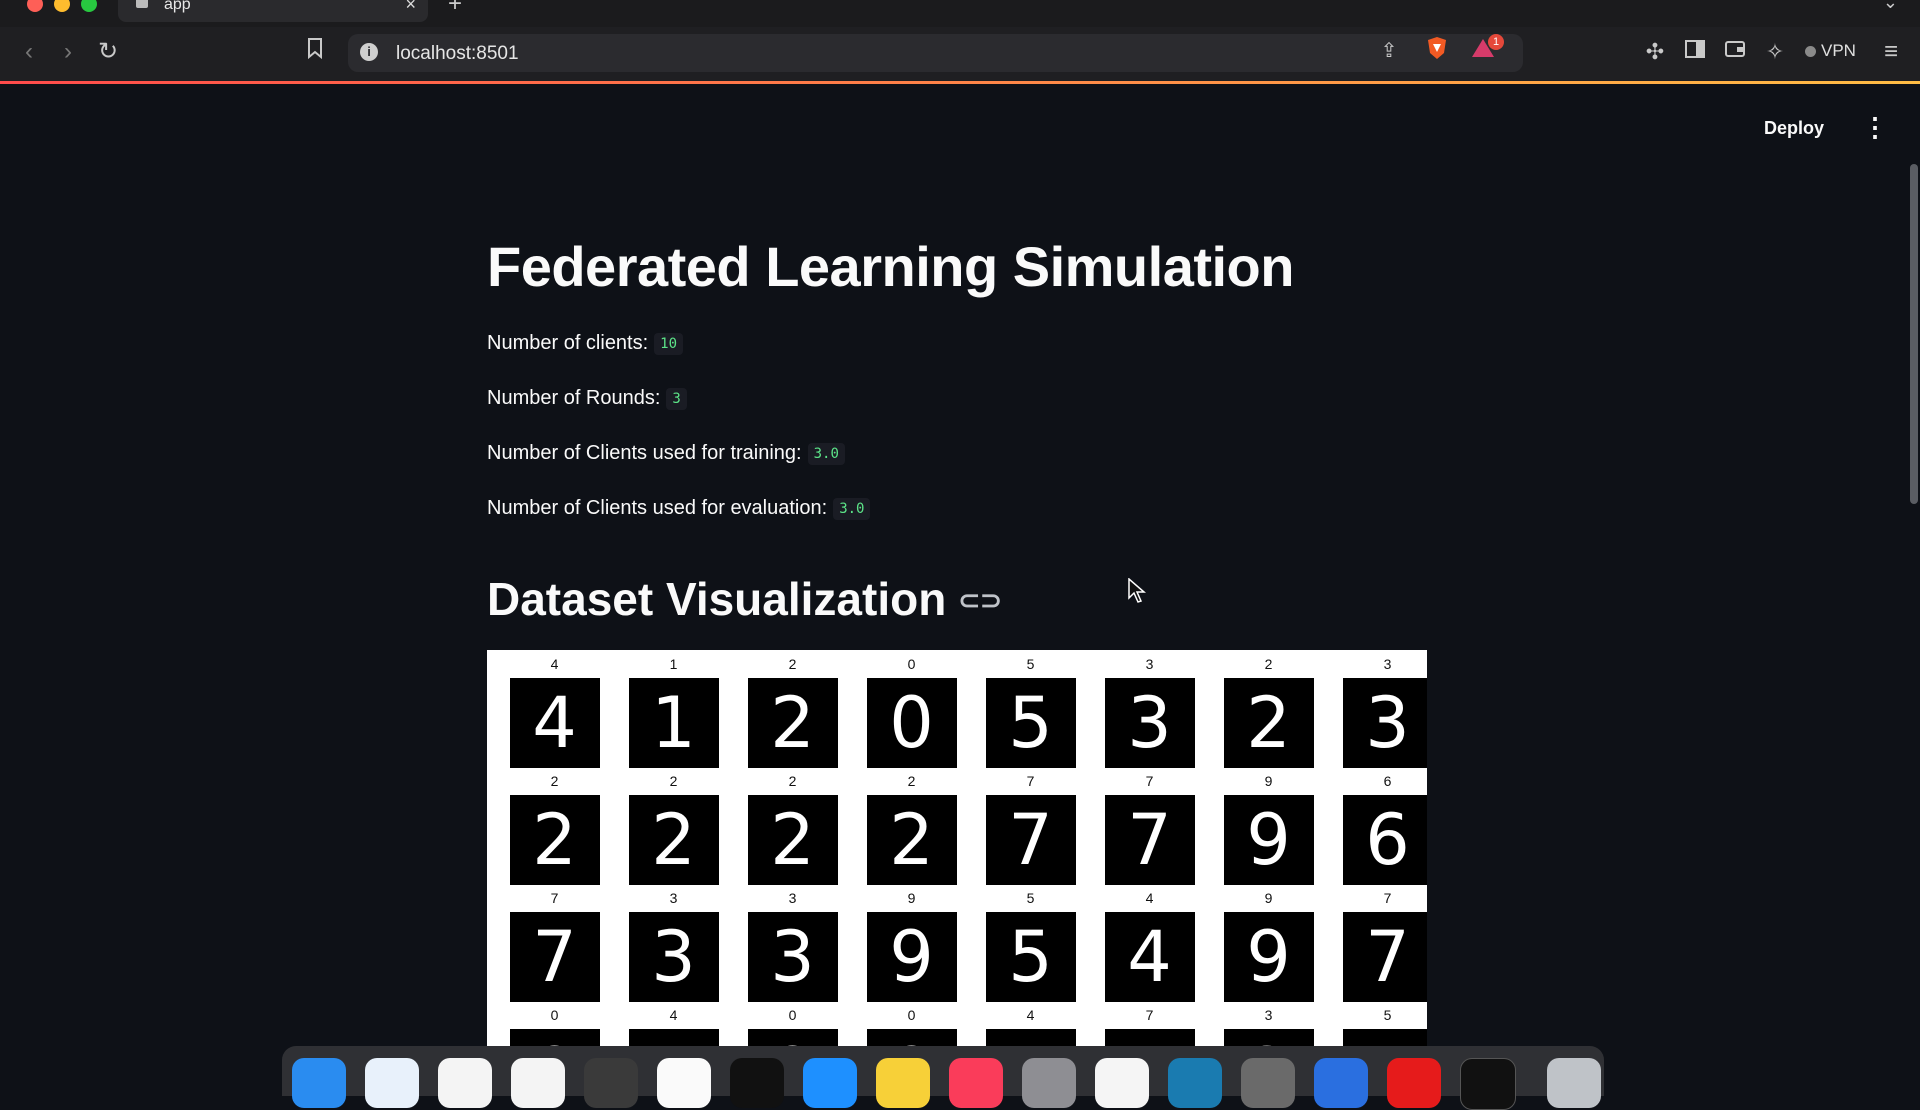 This screenshot has height=1110, width=1920. Describe the element at coordinates (669, 344) in the screenshot. I see `param-value: 10` at that location.